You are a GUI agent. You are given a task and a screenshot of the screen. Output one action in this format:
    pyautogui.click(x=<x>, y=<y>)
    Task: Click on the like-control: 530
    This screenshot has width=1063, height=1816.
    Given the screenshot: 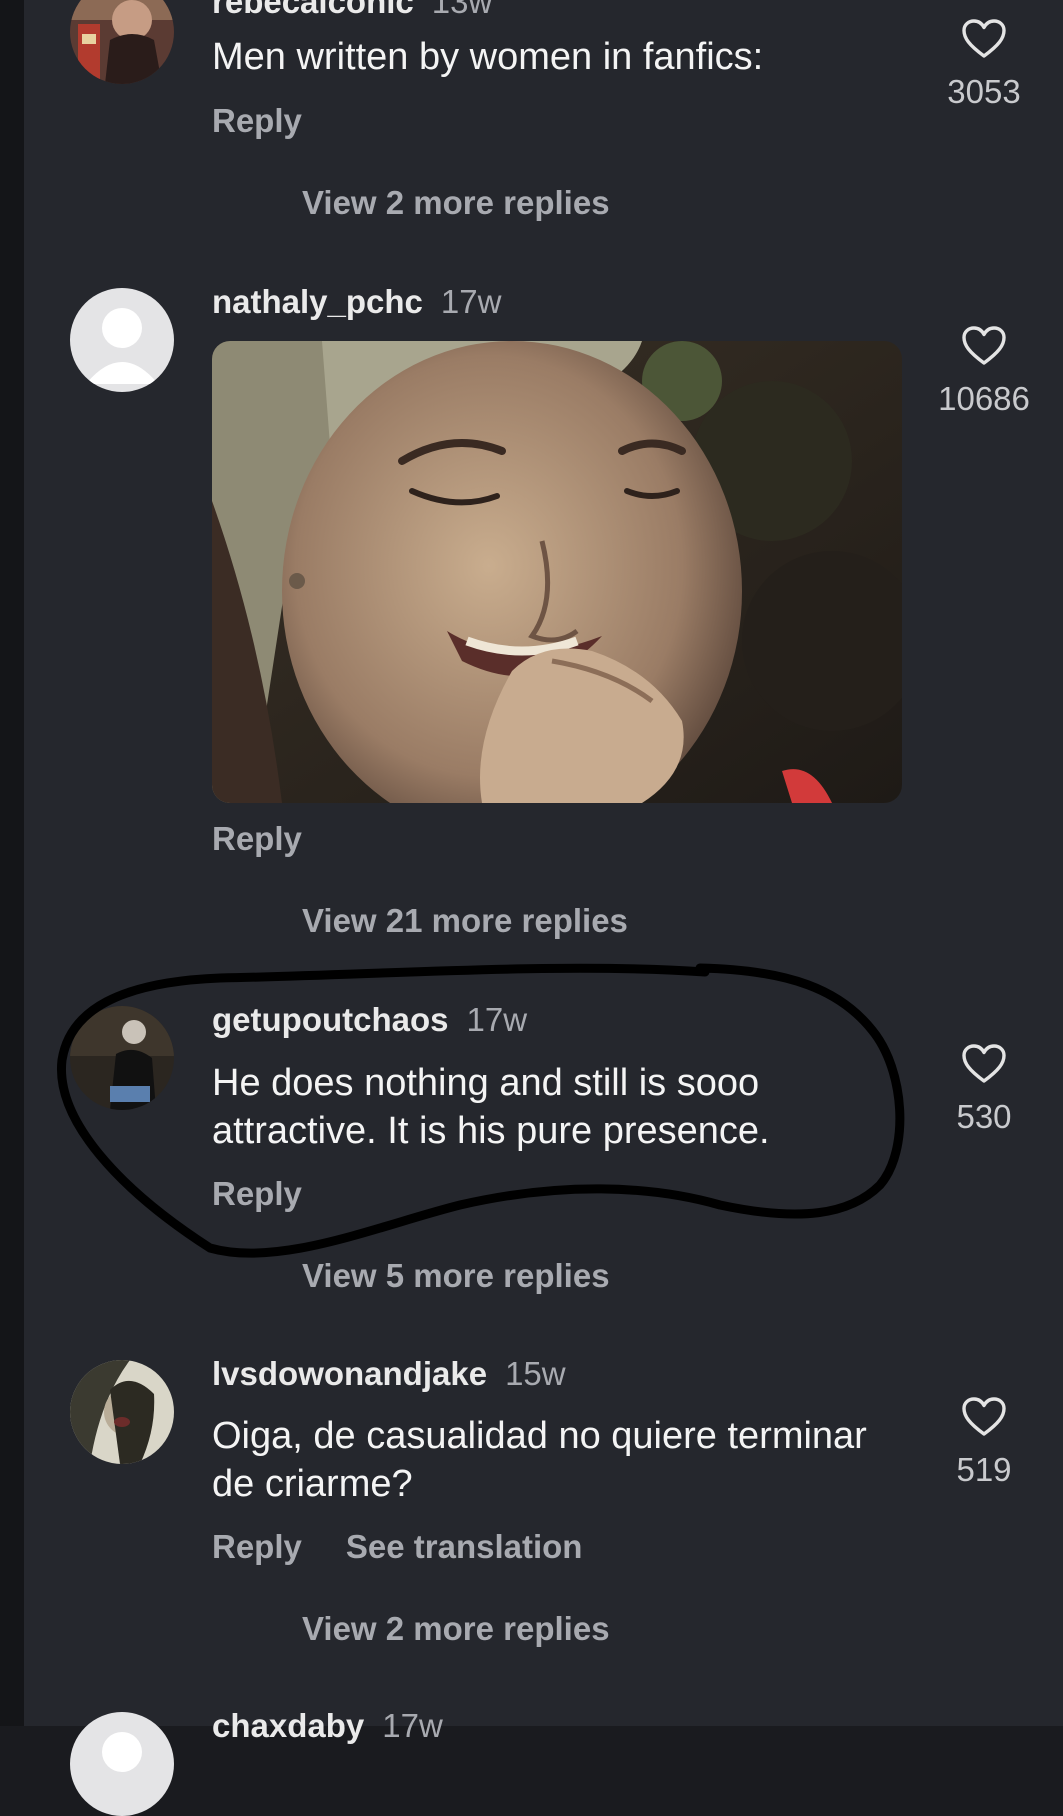 What is the action you would take?
    pyautogui.click(x=984, y=1090)
    